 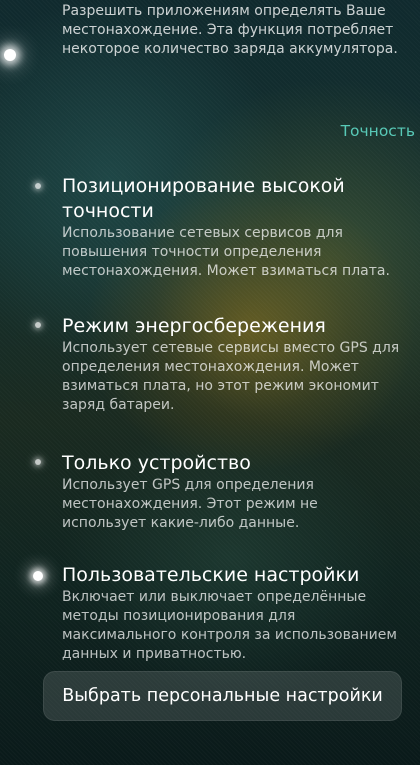 I want to click on choose-personal-settings-button: Выбрать персональные настройки, so click(x=222, y=696).